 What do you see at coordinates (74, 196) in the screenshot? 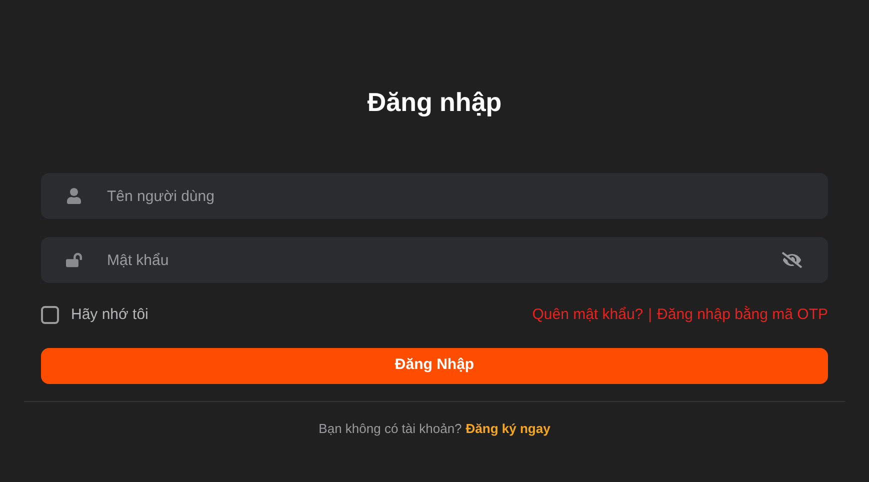
I see `user-icon` at bounding box center [74, 196].